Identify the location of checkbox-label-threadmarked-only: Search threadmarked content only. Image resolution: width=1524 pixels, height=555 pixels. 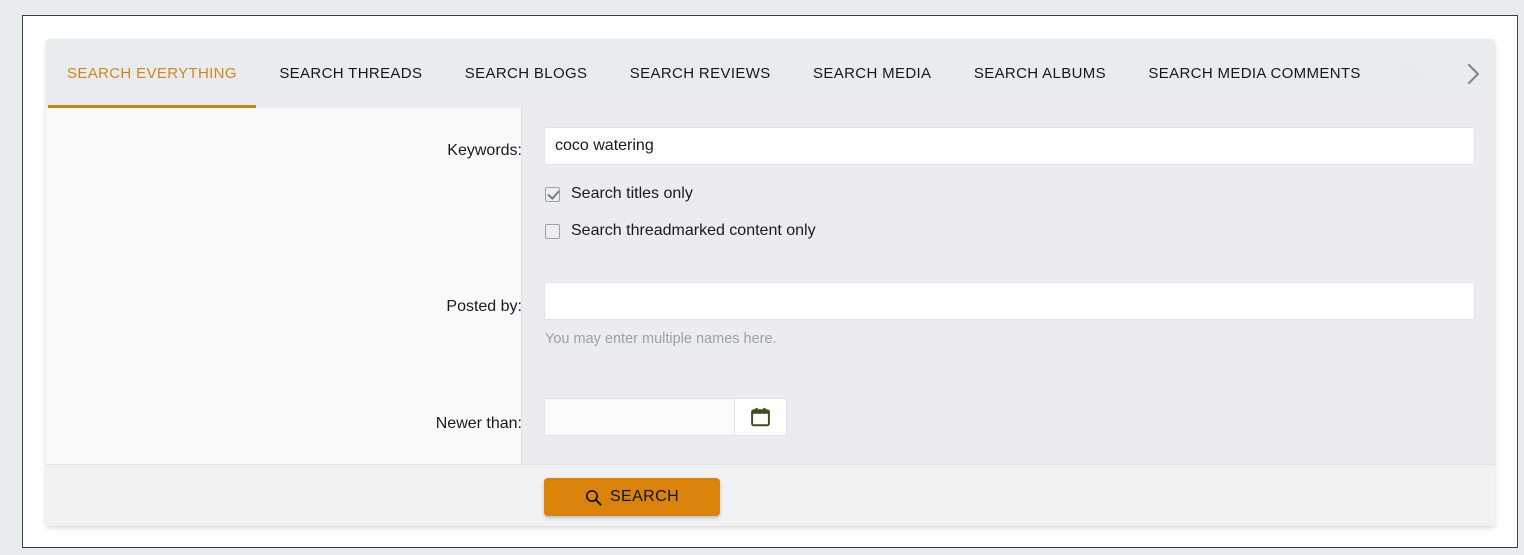
(693, 230).